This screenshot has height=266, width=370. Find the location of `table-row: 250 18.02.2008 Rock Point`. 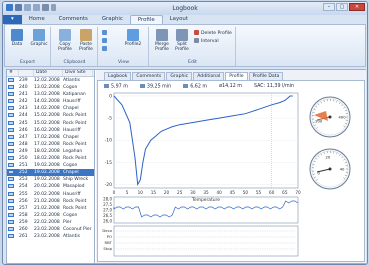

table-row: 250 18.02.2008 Rock Point is located at coordinates (50, 158).